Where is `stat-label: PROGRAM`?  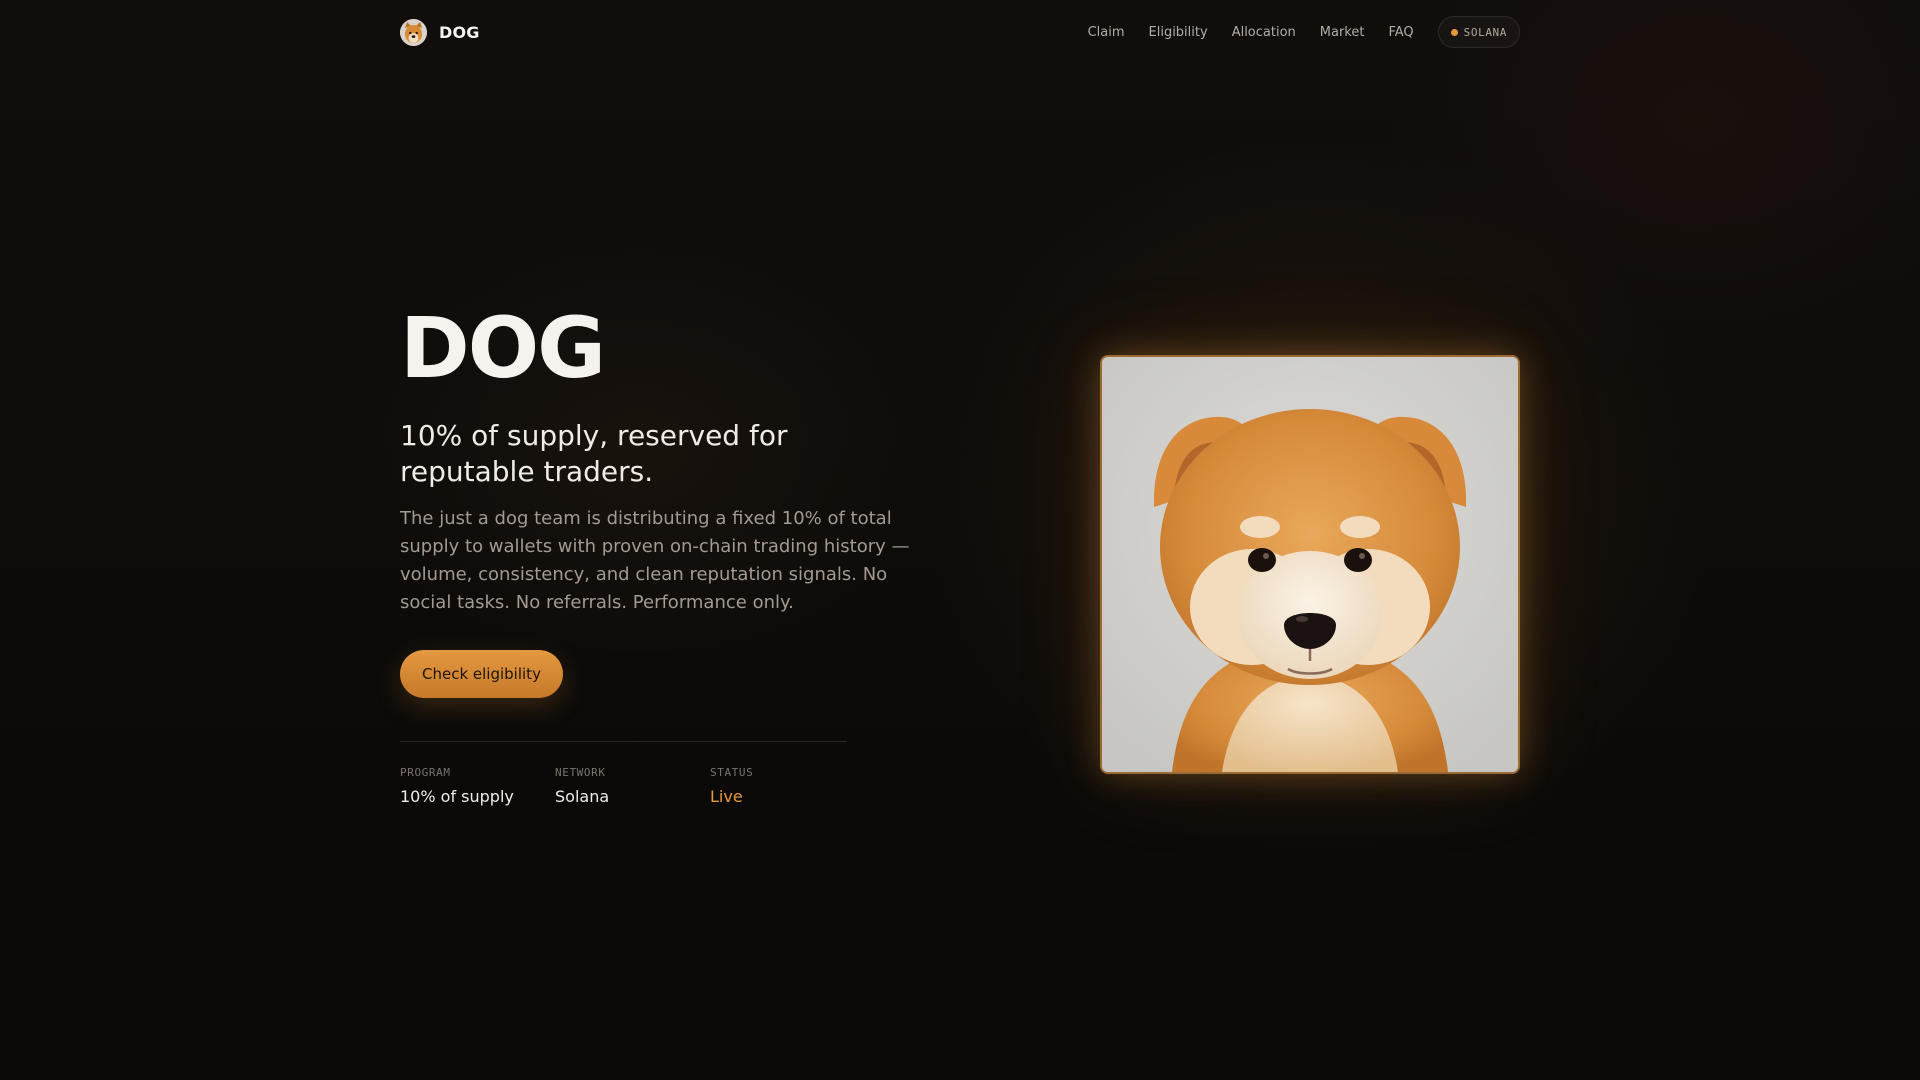
stat-label: PROGRAM is located at coordinates (425, 772).